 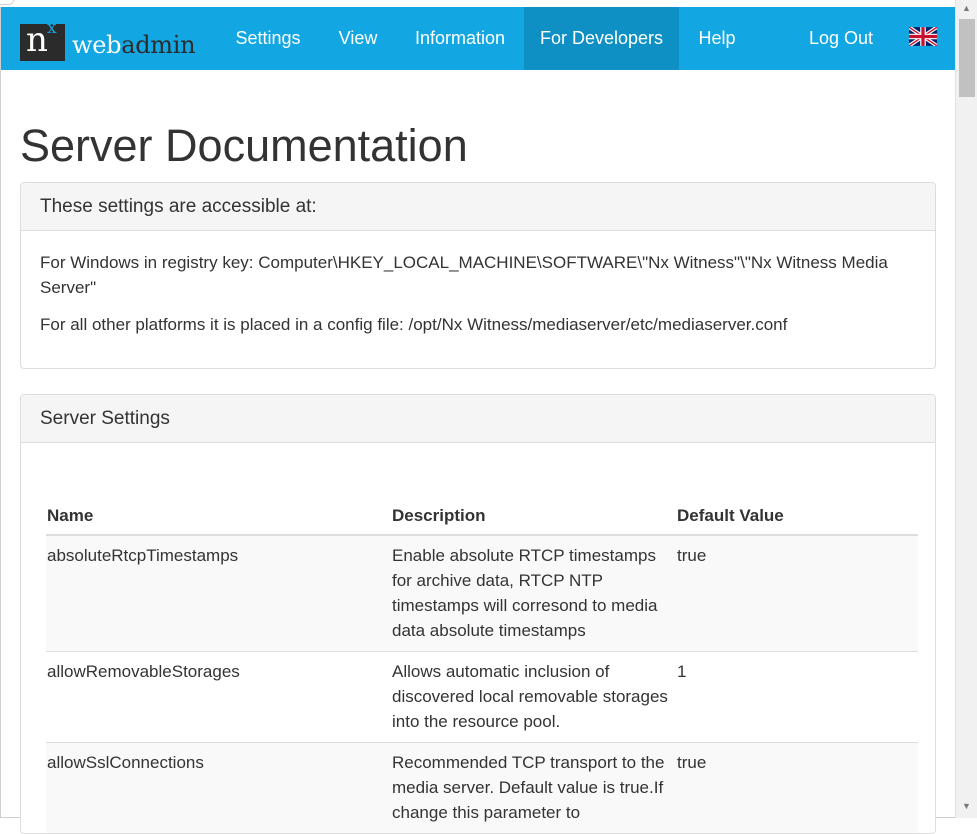 I want to click on logo-x: x, so click(x=52, y=28).